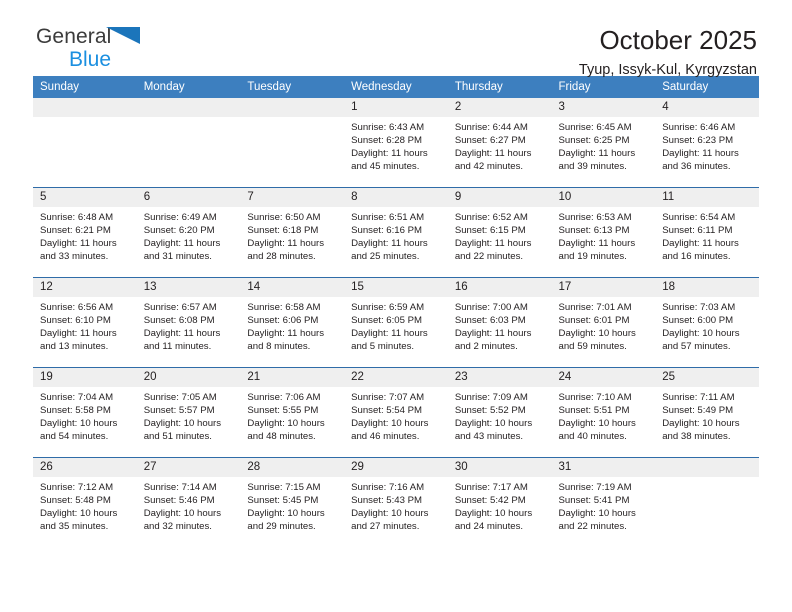 This screenshot has width=792, height=612. I want to click on logo-general-label: General, so click(74, 36).